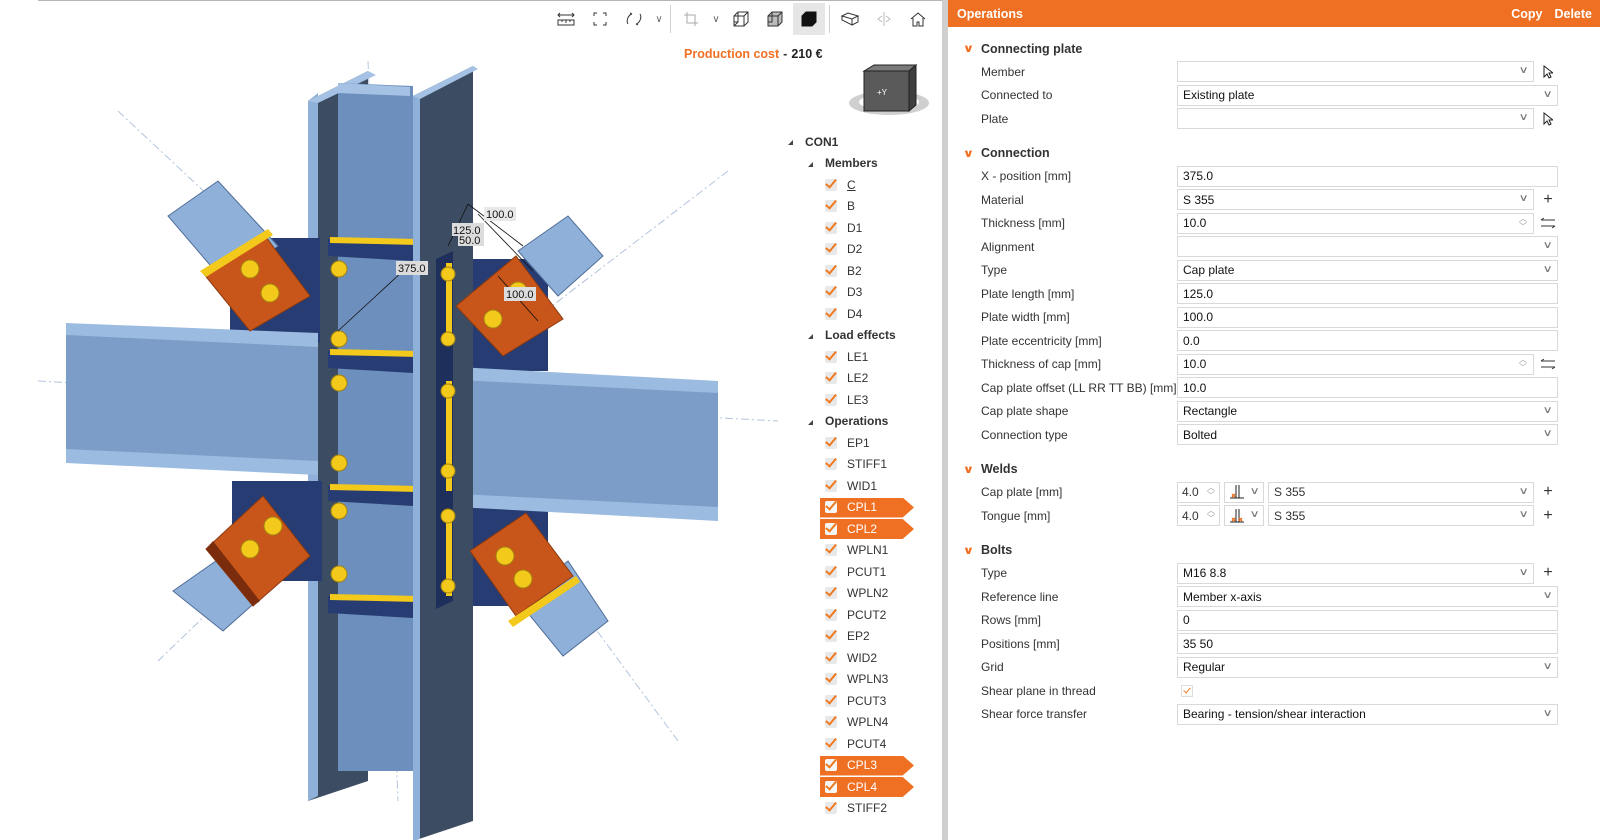 Image resolution: width=1600 pixels, height=840 pixels. Describe the element at coordinates (860, 185) in the screenshot. I see `tree-item-c: C` at that location.